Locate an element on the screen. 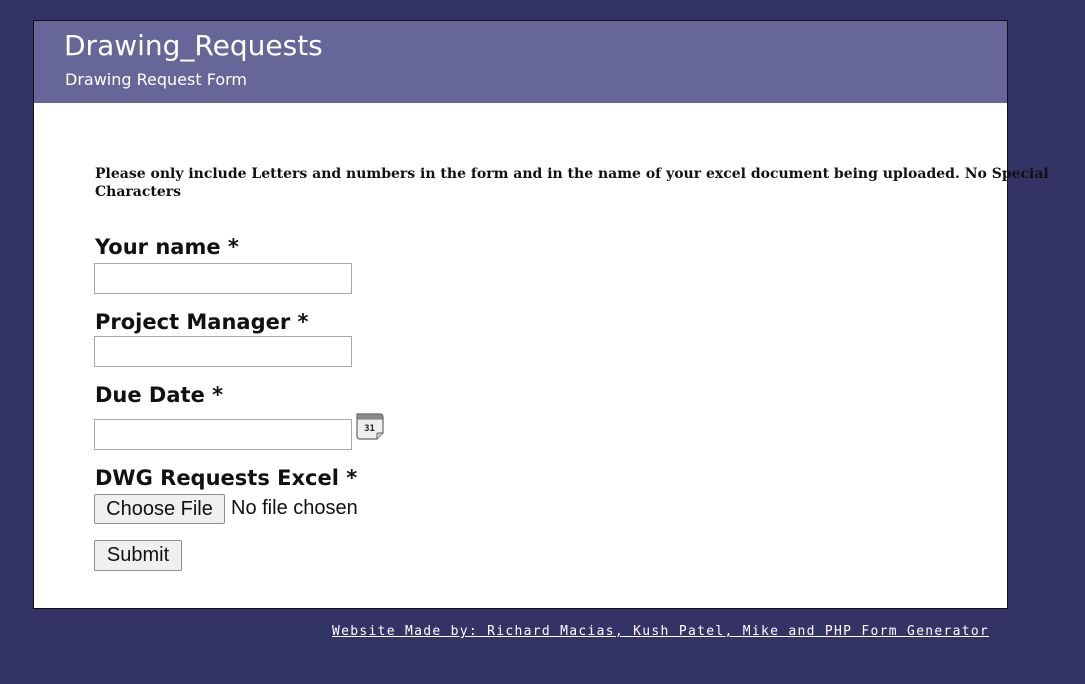 The height and width of the screenshot is (684, 1085). choose-file-button: Choose File is located at coordinates (159, 509).